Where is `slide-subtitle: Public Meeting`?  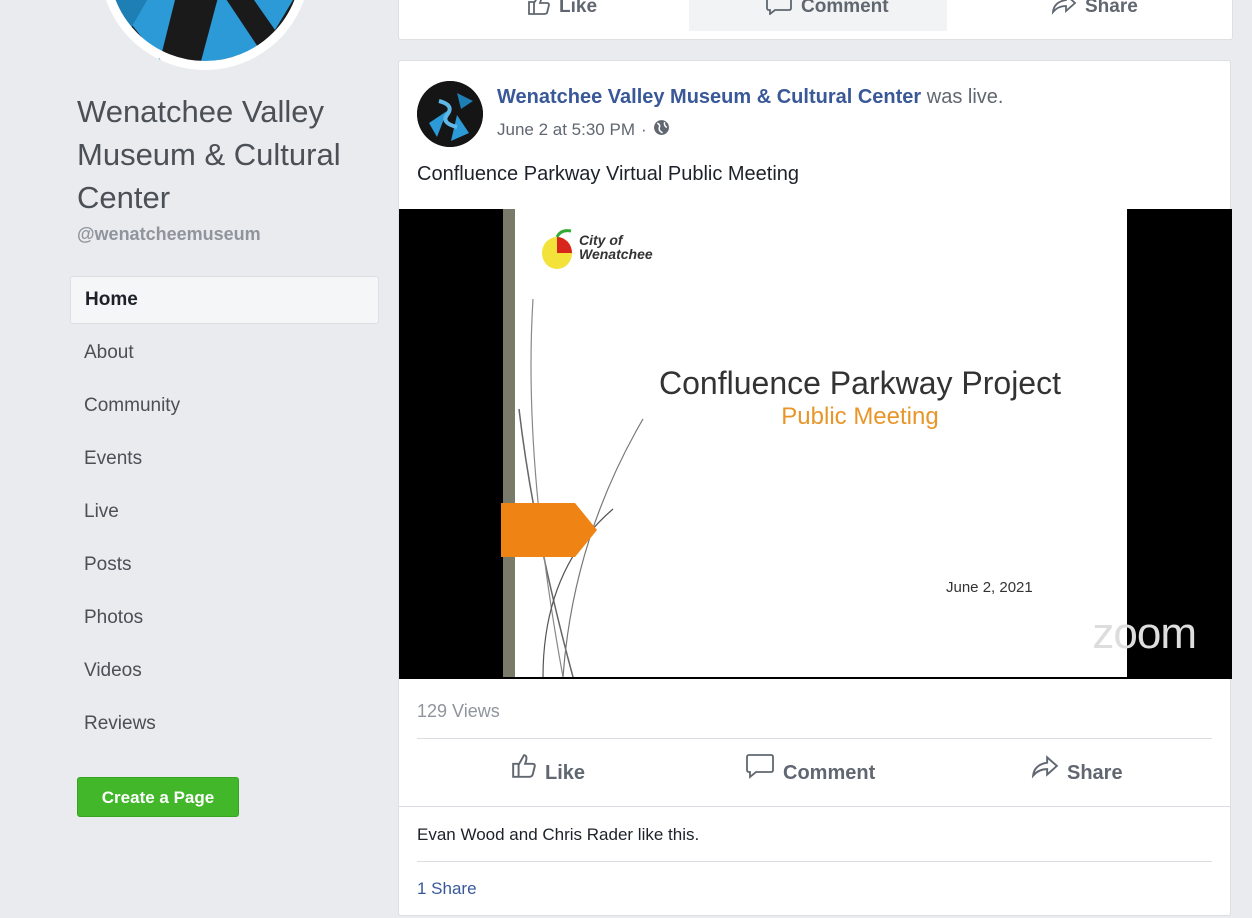
slide-subtitle: Public Meeting is located at coordinates (860, 416).